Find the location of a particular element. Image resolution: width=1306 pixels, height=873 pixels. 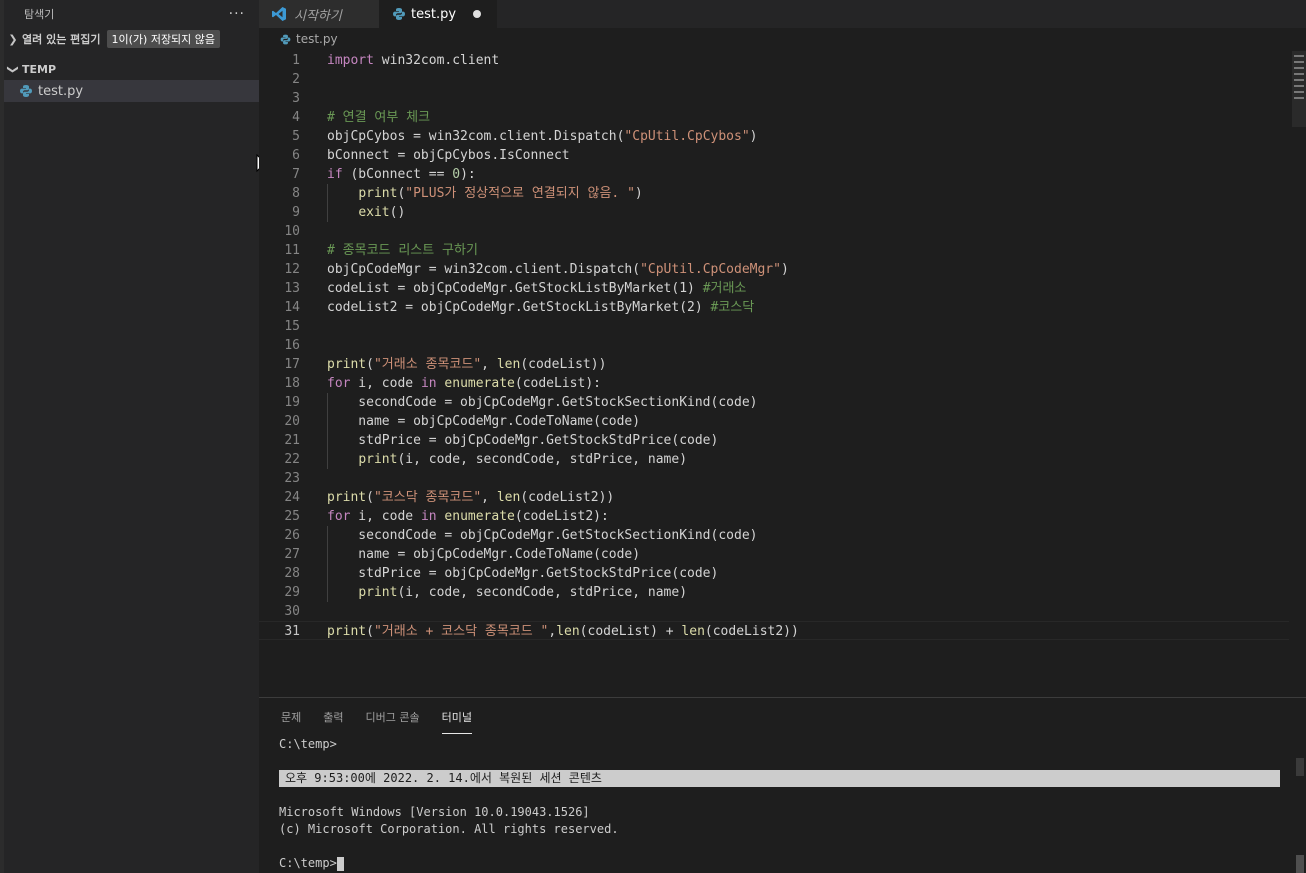

more-actions-icon: ··· is located at coordinates (237, 14).